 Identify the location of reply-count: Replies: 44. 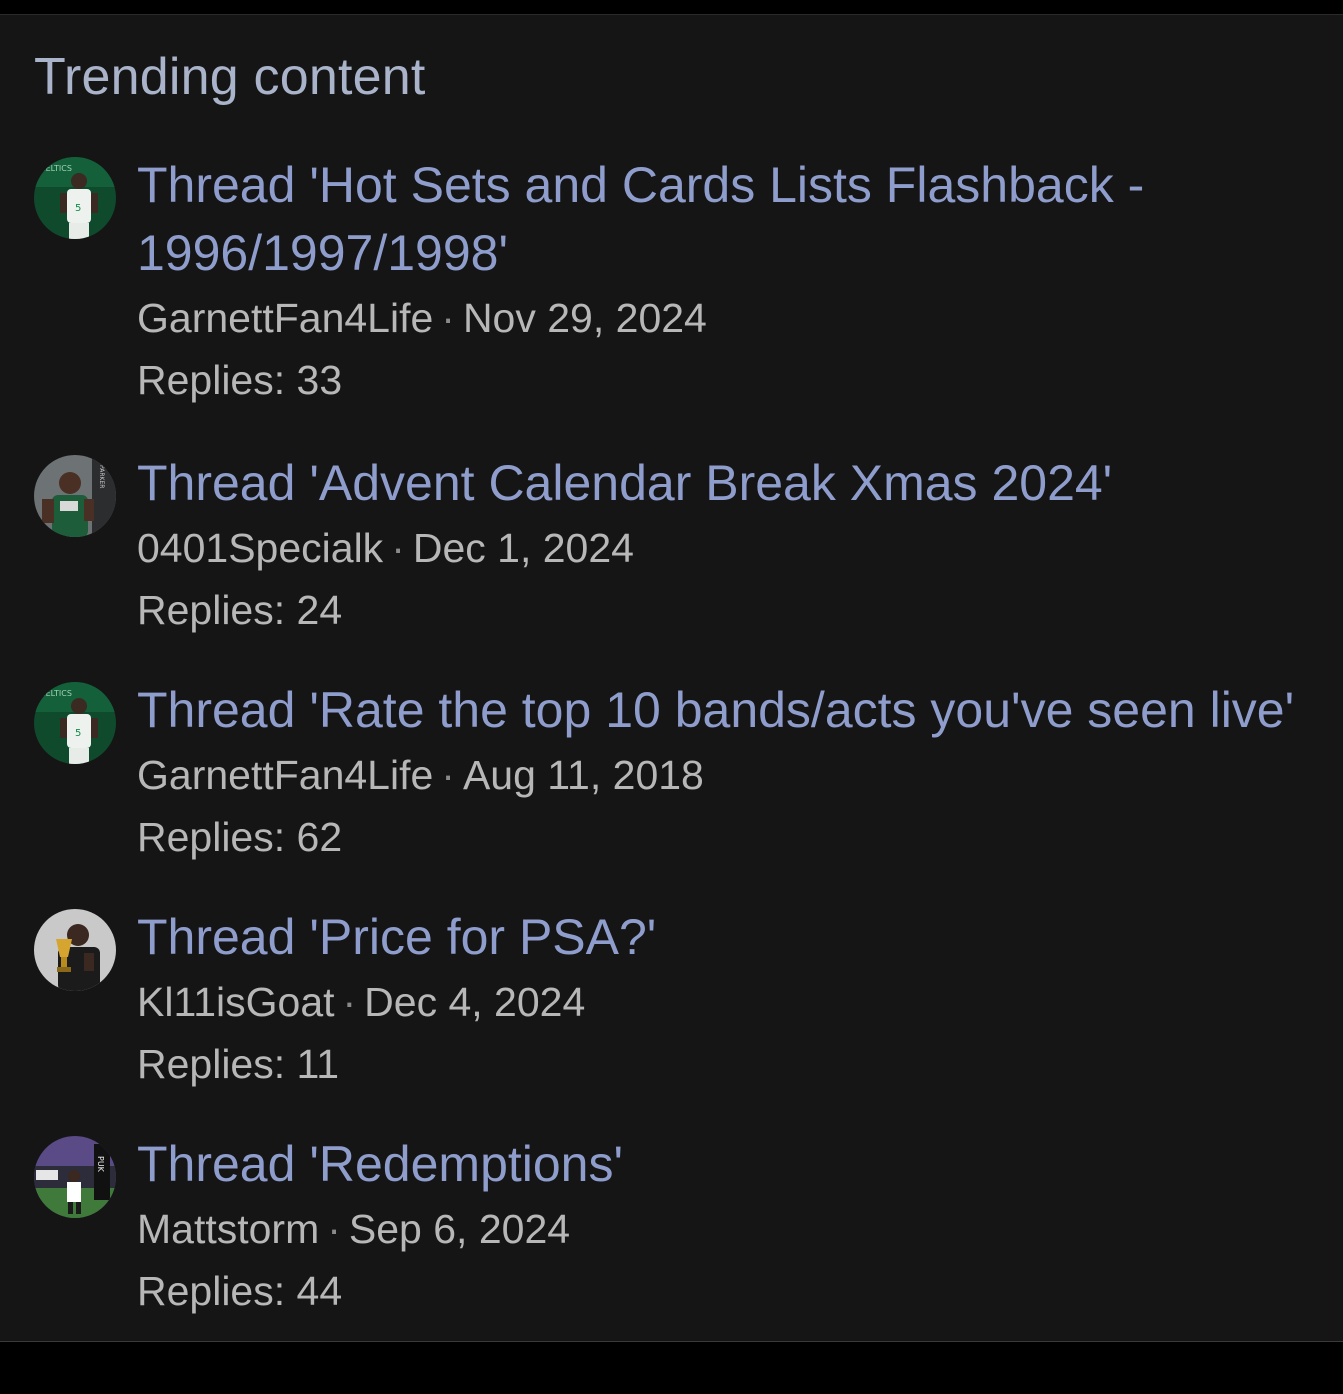
(240, 1291).